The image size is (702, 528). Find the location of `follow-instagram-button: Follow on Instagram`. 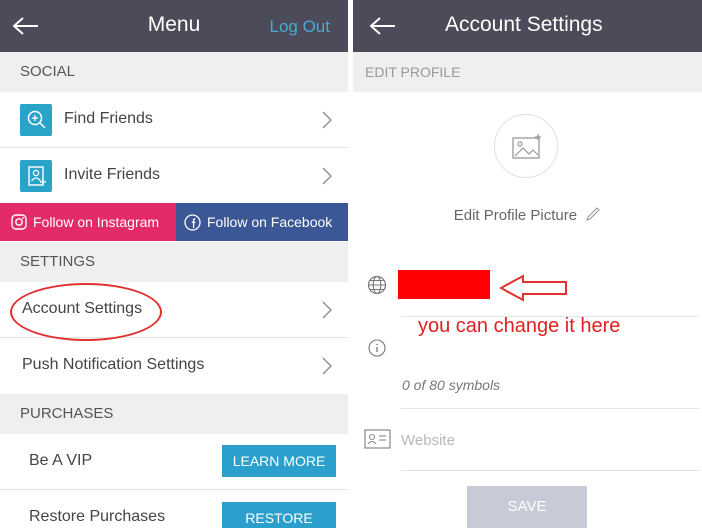

follow-instagram-button: Follow on Instagram is located at coordinates (88, 222).